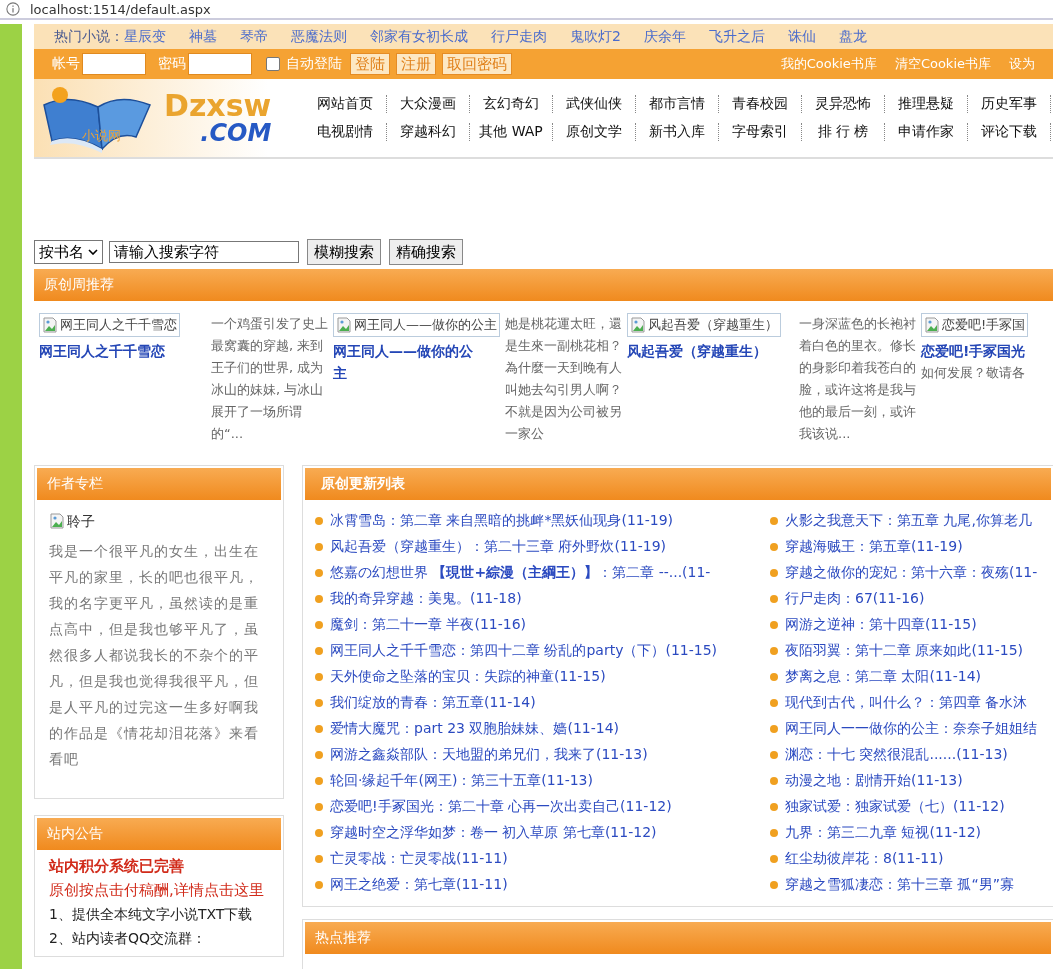  Describe the element at coordinates (899, 885) in the screenshot. I see `update-link: 穿越之雪狐凄恋：第十三章 孤“男”寡` at that location.